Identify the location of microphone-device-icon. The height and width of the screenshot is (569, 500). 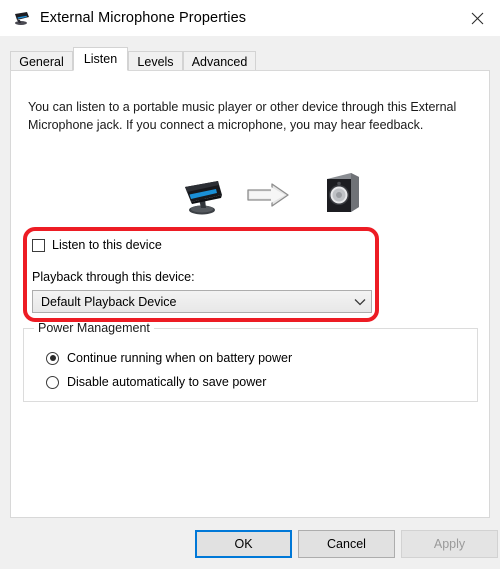
(21, 18).